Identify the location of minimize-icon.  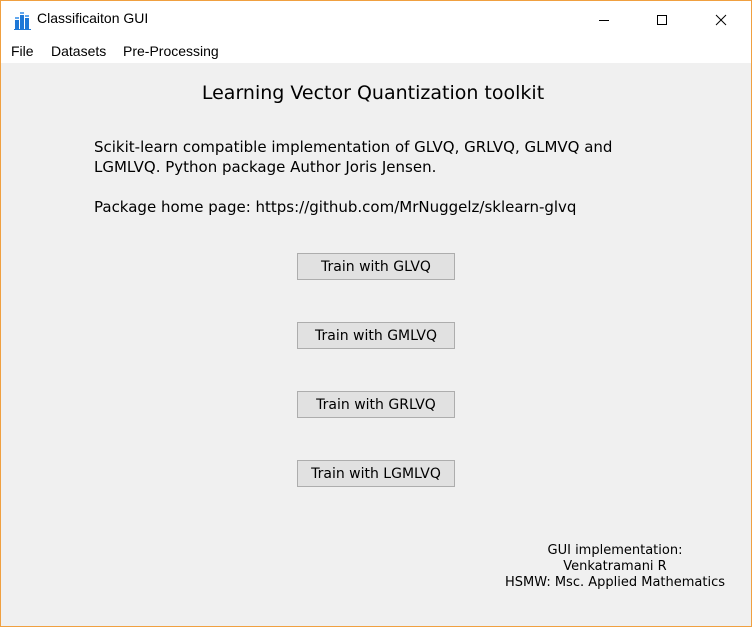
(604, 20).